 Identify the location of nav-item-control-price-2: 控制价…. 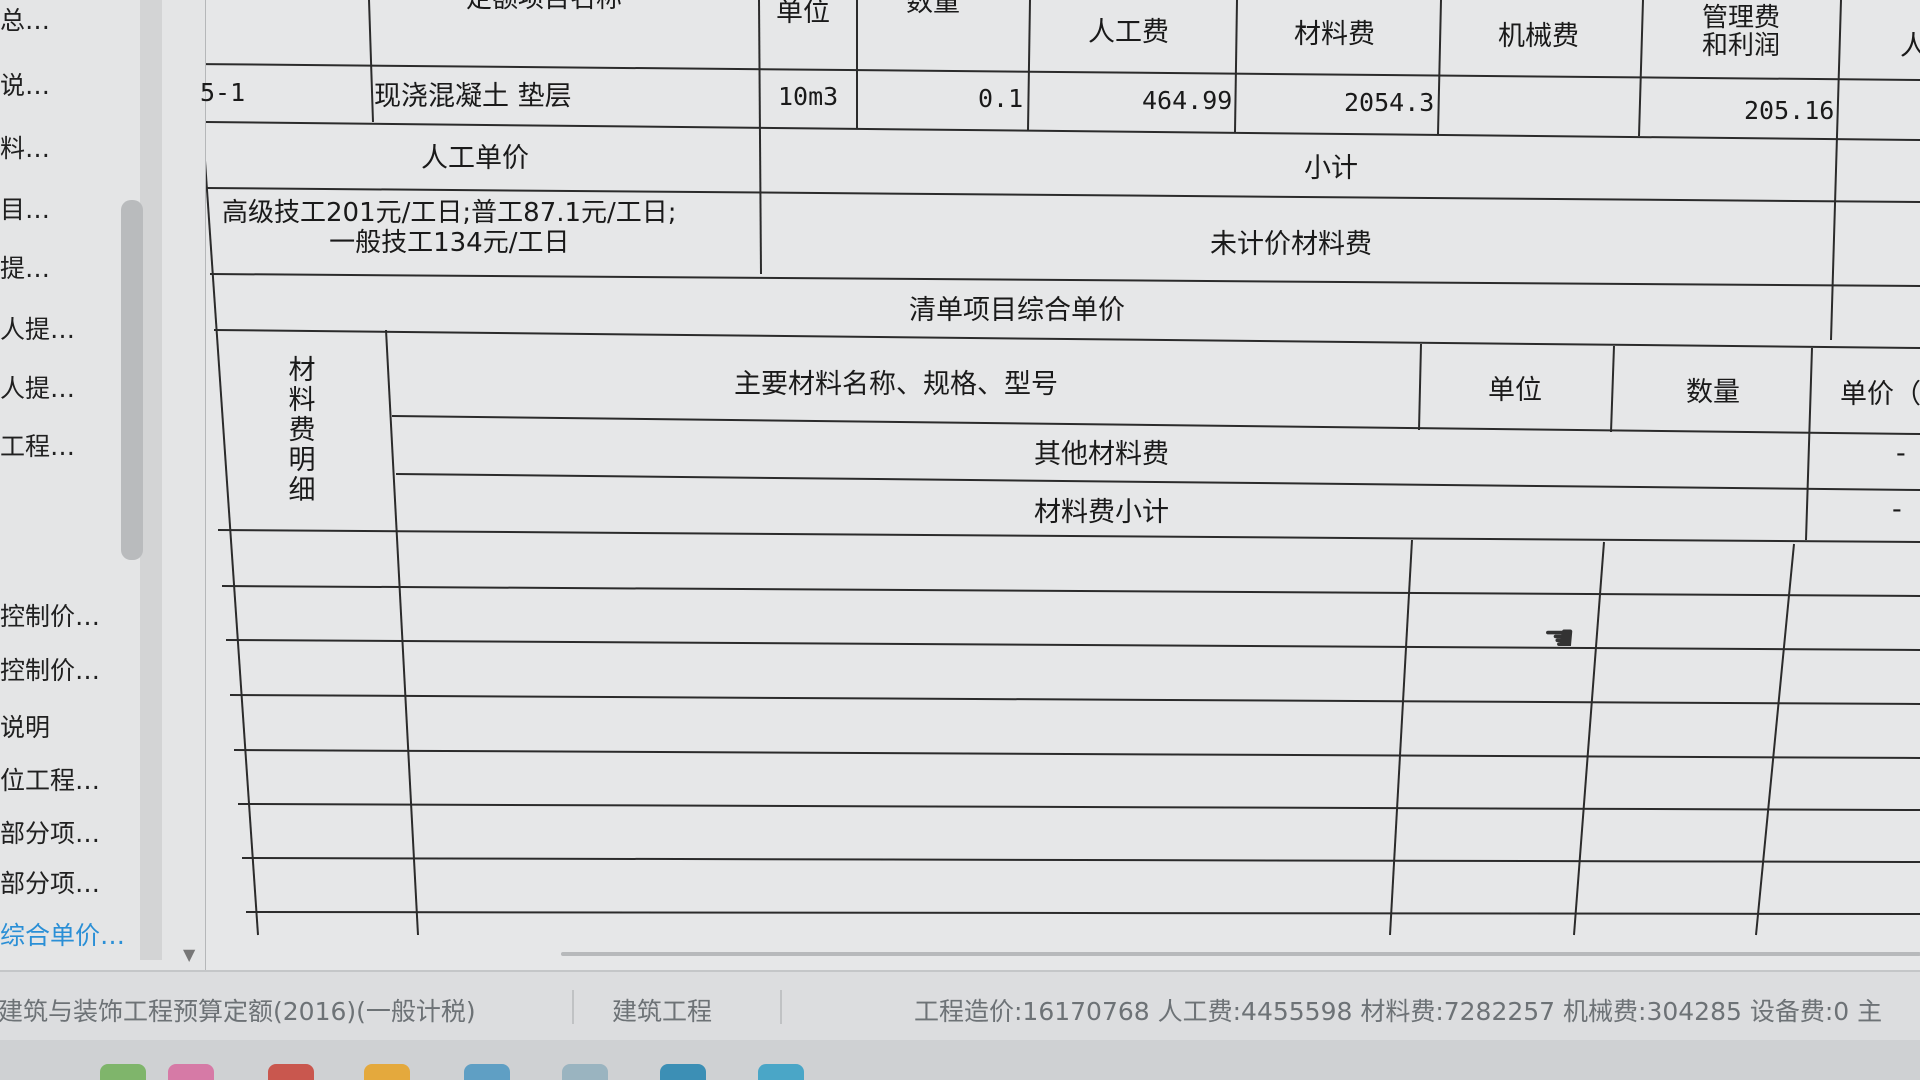
(50, 671).